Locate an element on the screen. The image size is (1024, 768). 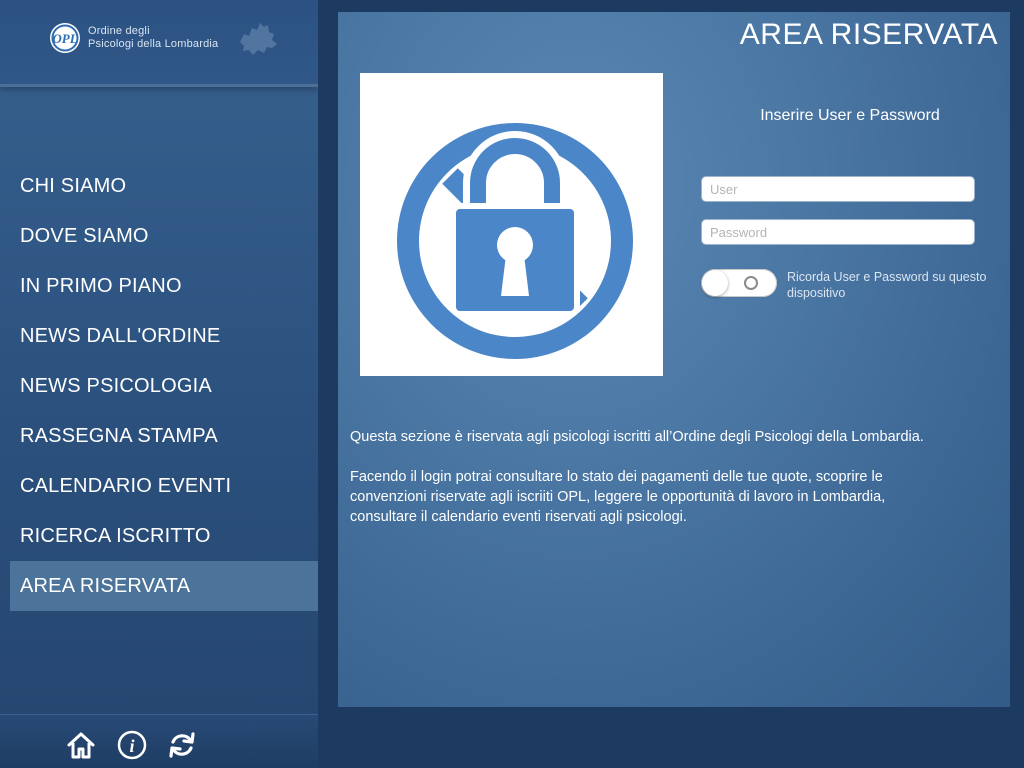
brand-name: Ordine degli Psicologi della Lombardia is located at coordinates (153, 38).